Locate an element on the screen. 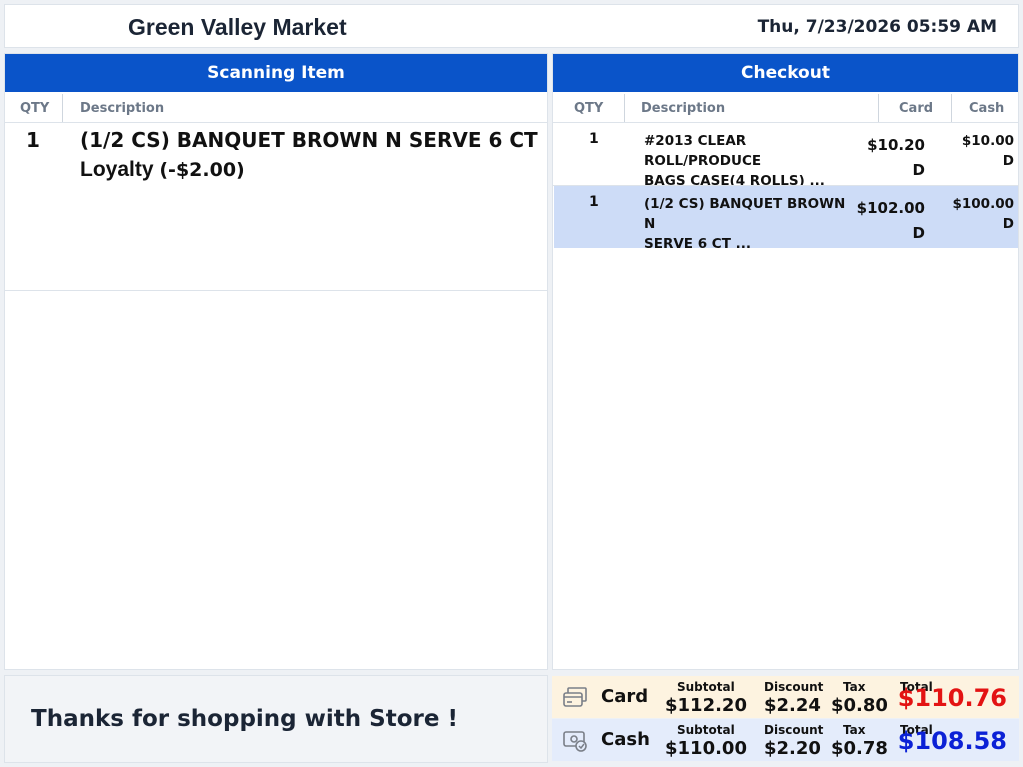 This screenshot has height=767, width=1023. checkout-col-card: Card is located at coordinates (916, 108).